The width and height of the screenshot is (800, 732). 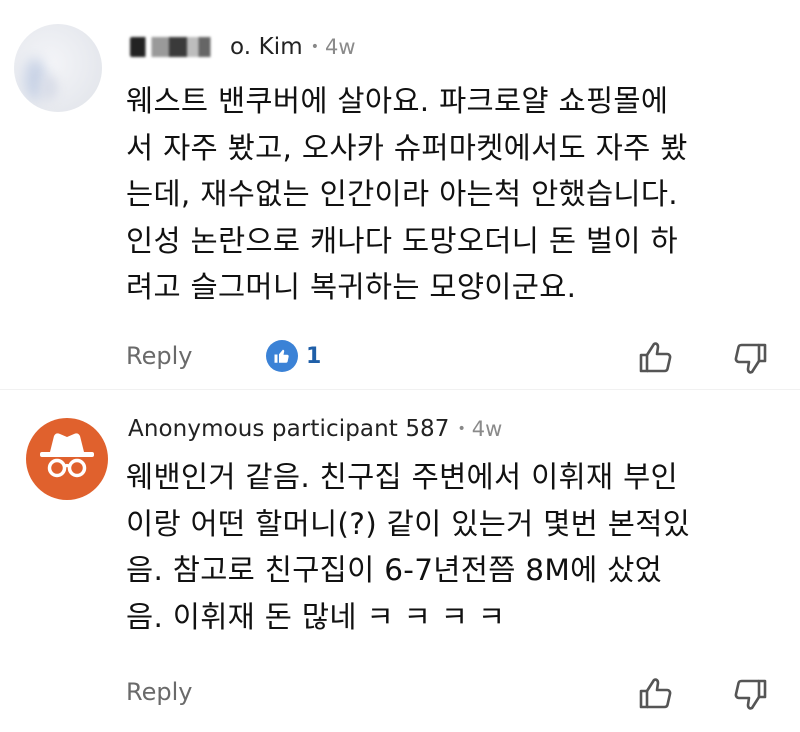 I want to click on like-summary: 1, so click(x=293, y=356).